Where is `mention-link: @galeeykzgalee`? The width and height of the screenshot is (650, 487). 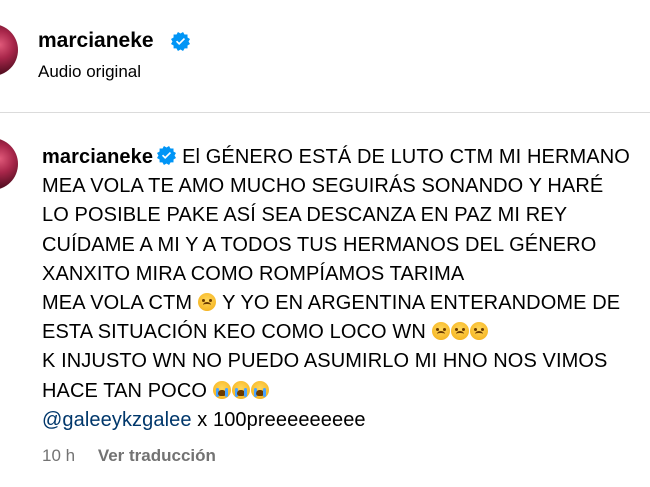
mention-link: @galeeykzgalee is located at coordinates (117, 420).